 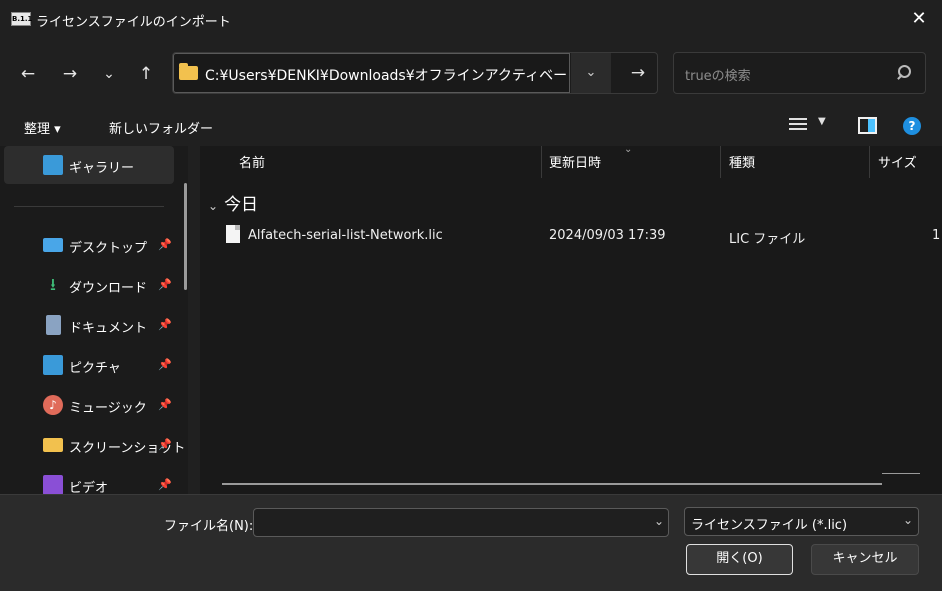 I want to click on file-icon, so click(x=233, y=234).